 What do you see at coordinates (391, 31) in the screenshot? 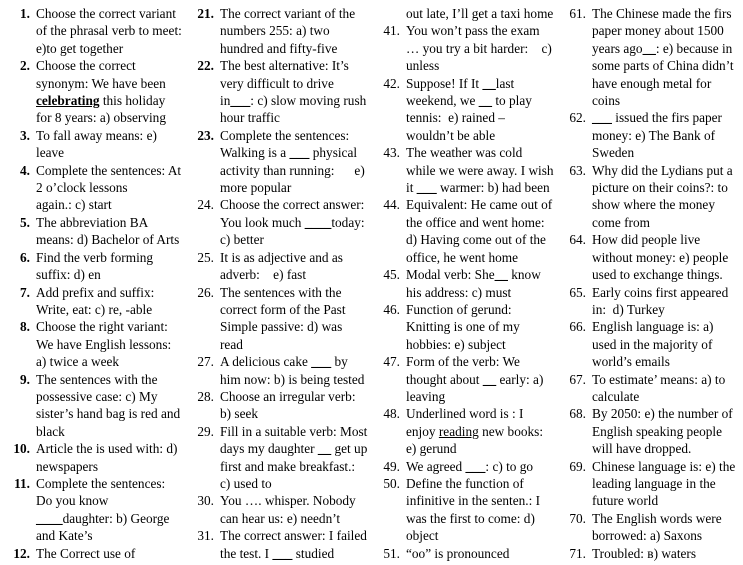
I see `question-number: 41.` at bounding box center [391, 31].